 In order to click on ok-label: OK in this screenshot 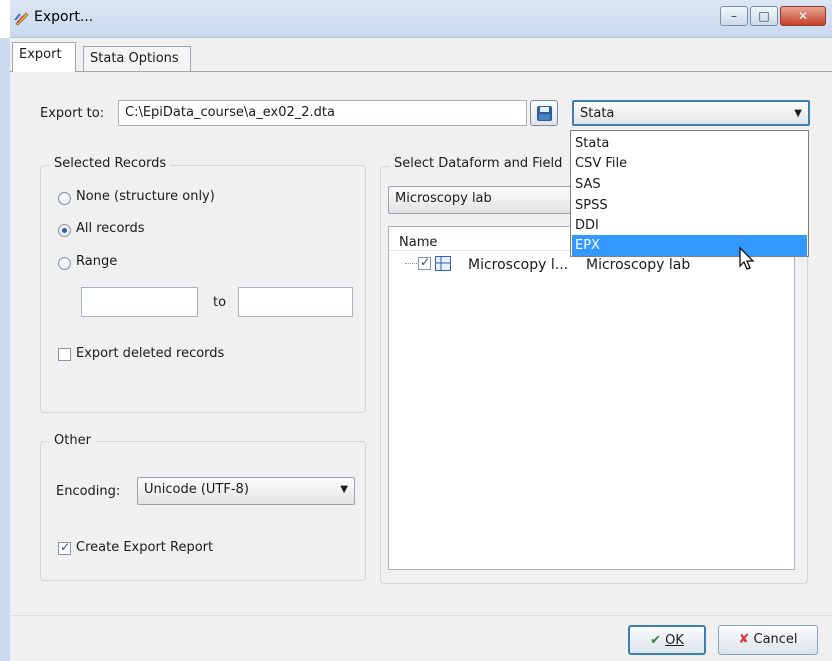, I will do `click(674, 640)`.